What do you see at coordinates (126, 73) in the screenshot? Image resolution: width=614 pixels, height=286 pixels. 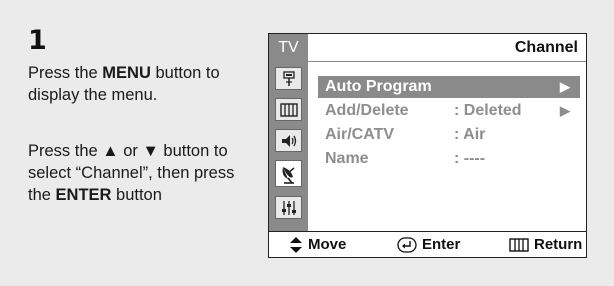 I see `menu-button-label: MENU` at bounding box center [126, 73].